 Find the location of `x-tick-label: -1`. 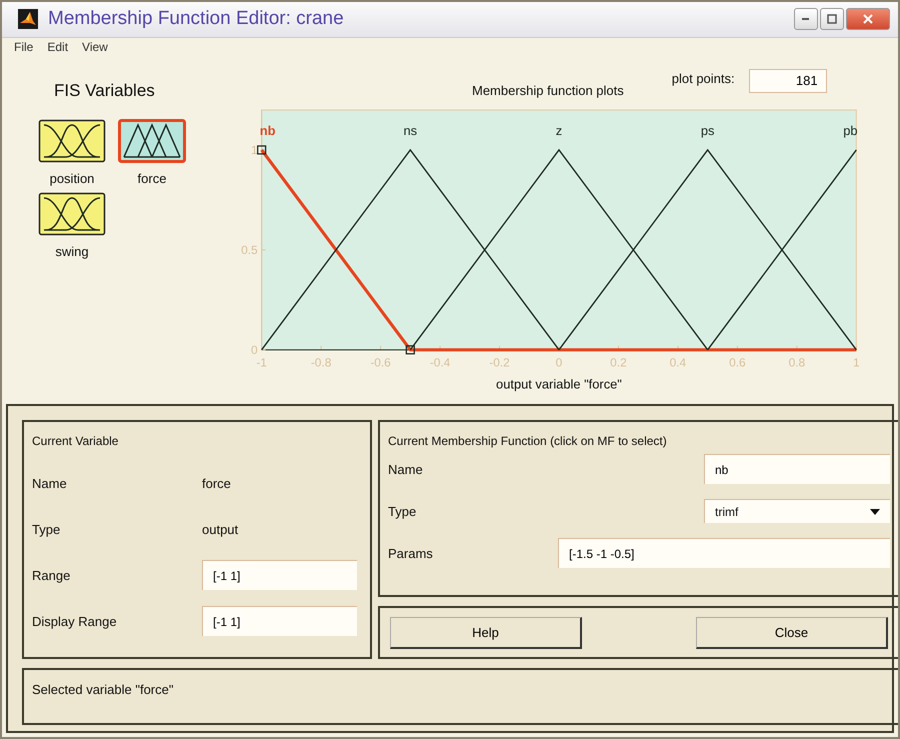

x-tick-label: -1 is located at coordinates (261, 362).